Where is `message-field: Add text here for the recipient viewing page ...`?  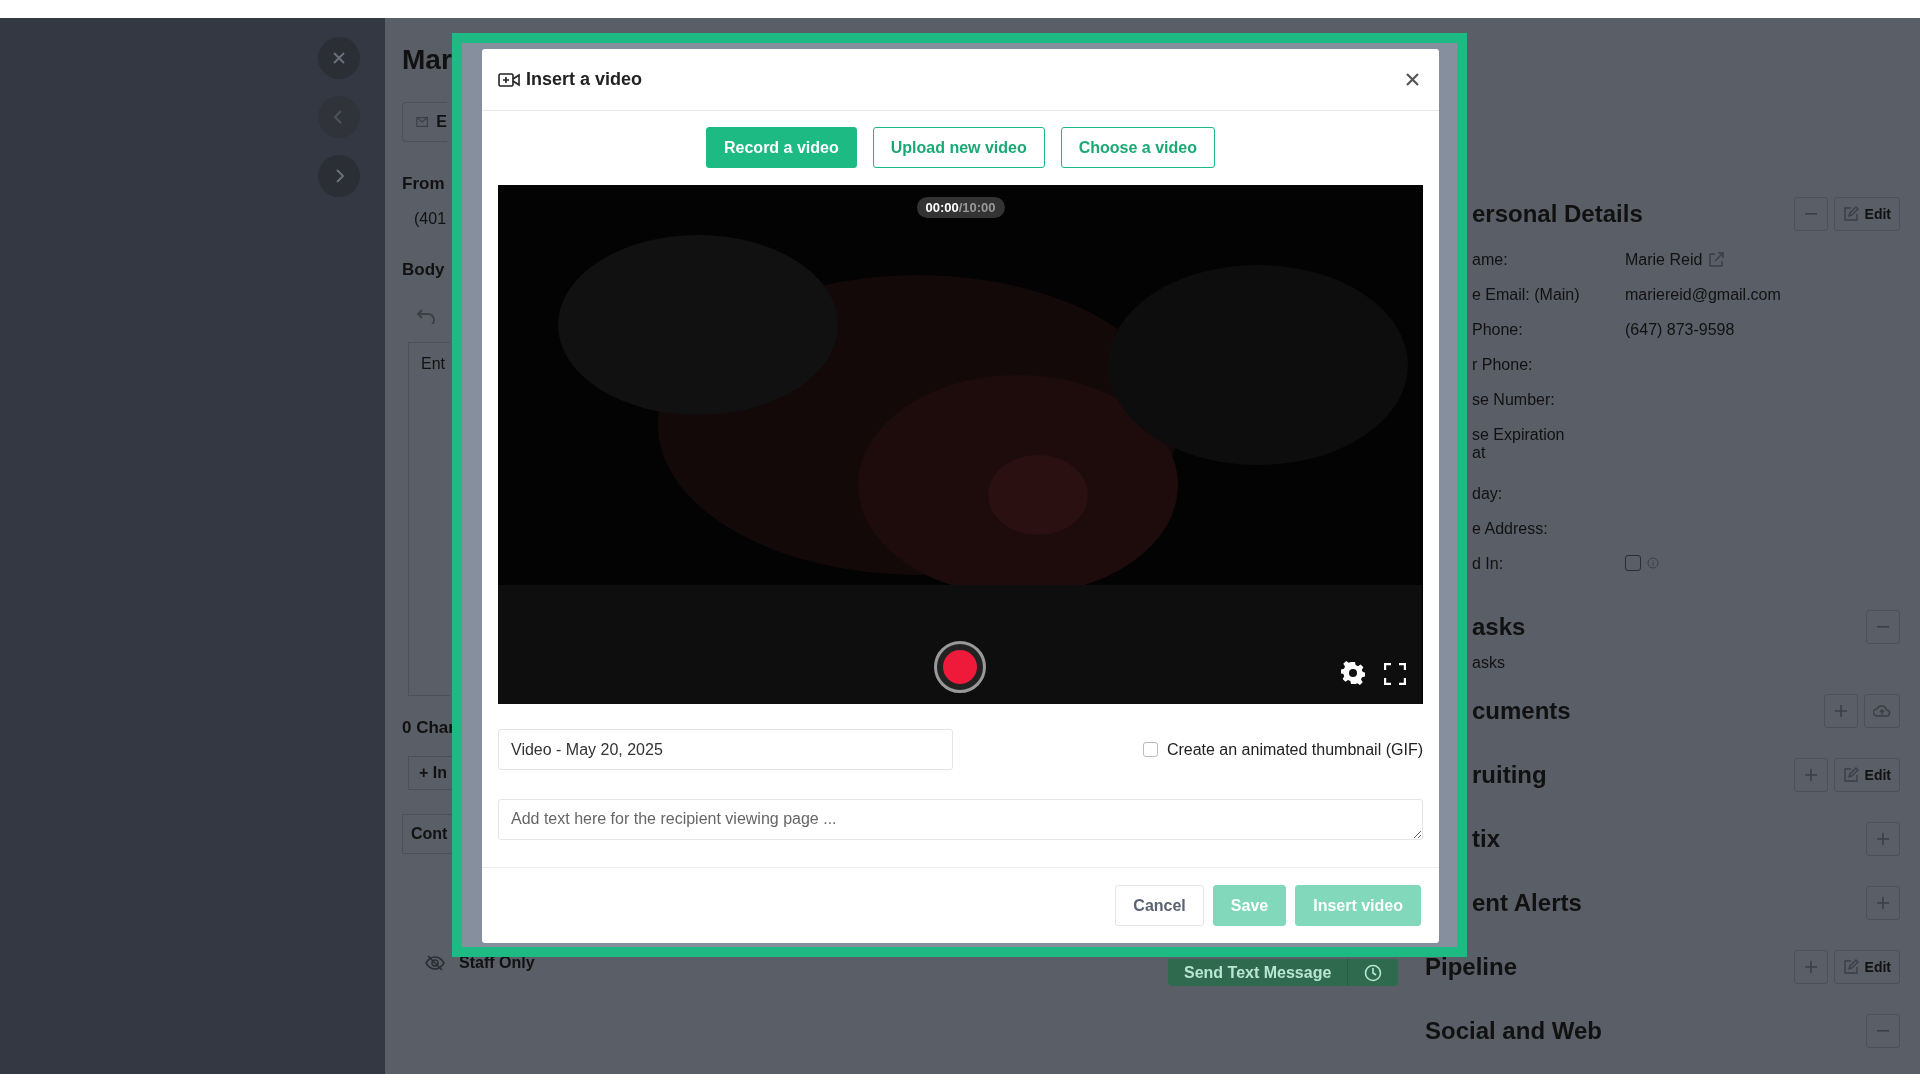 message-field: Add text here for the recipient viewing page ... is located at coordinates (960, 819).